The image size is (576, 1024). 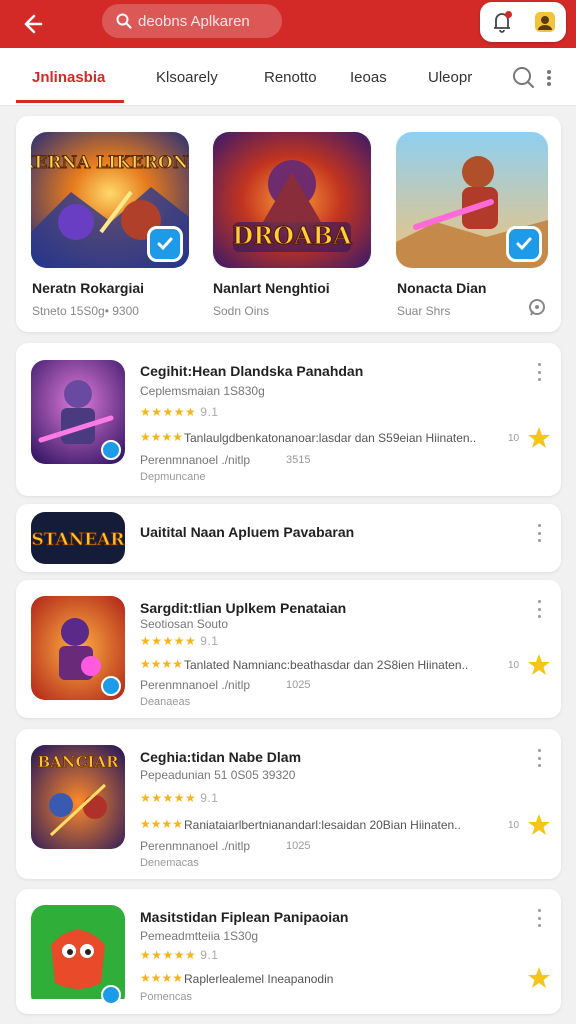 What do you see at coordinates (241, 311) in the screenshot?
I see `featured-sub-1: Sodn Oins` at bounding box center [241, 311].